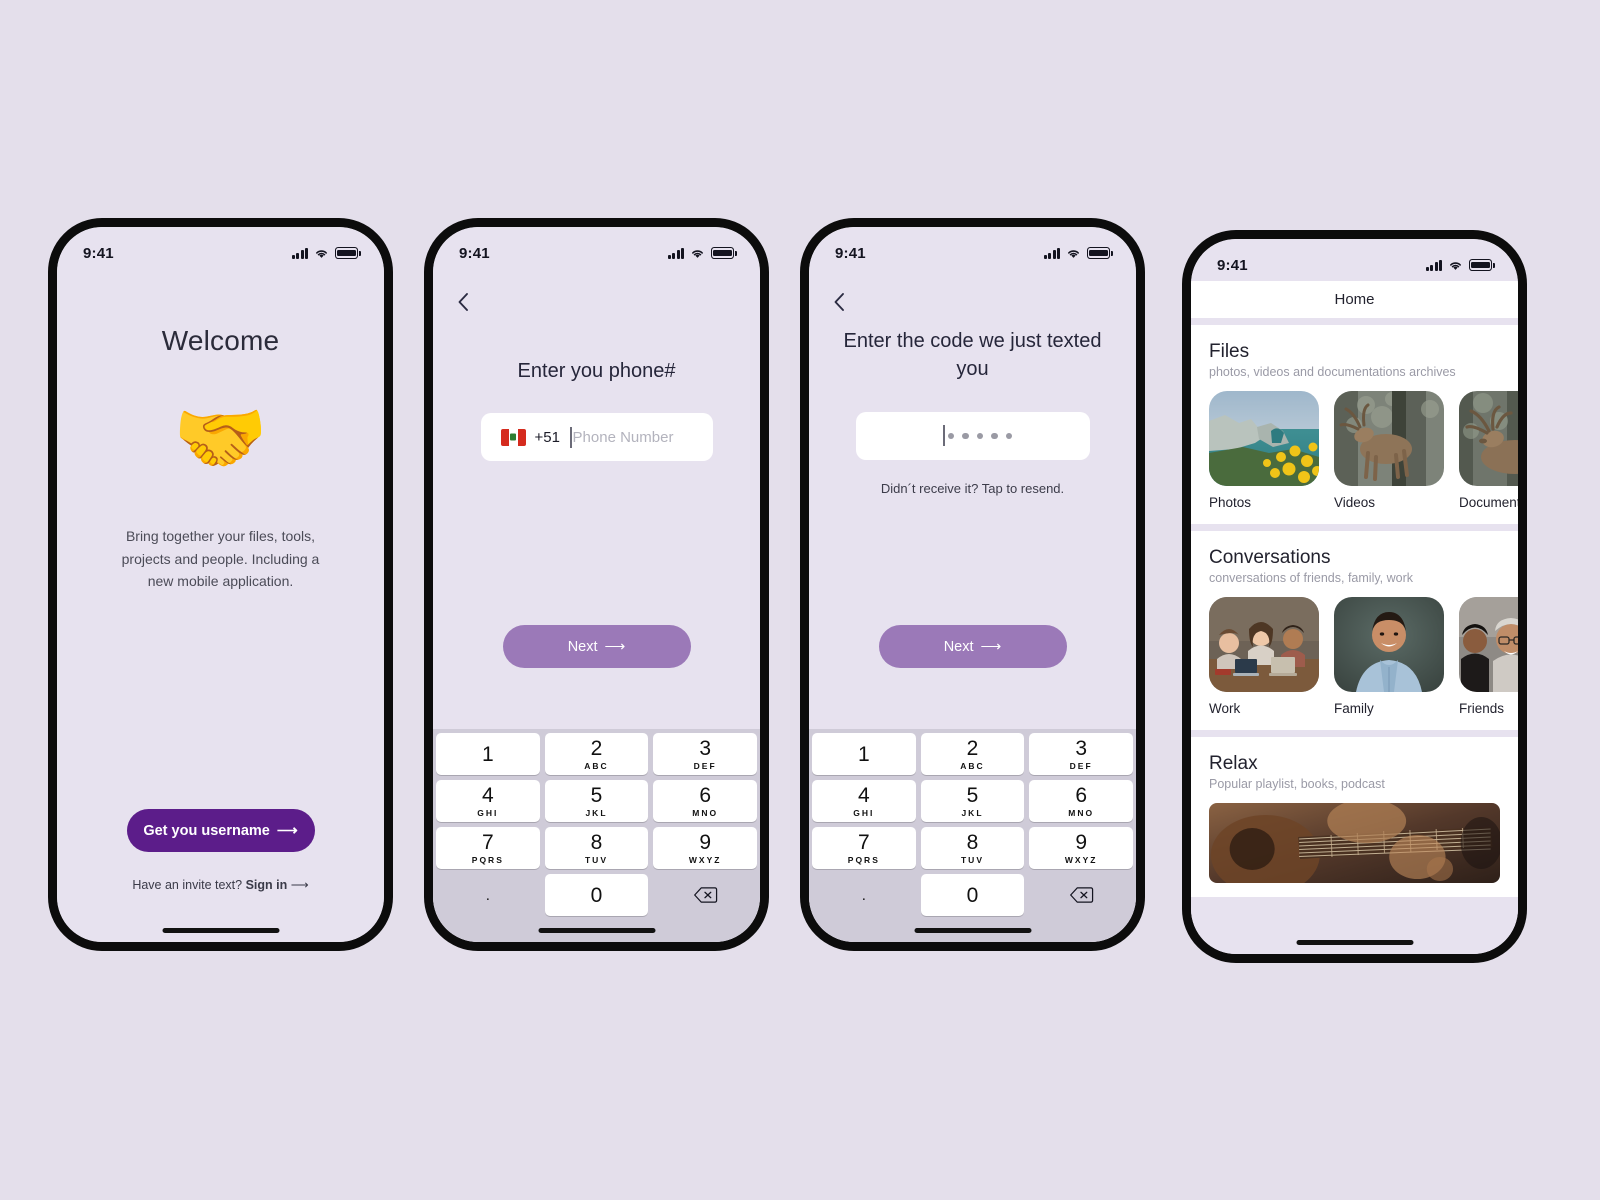  I want to click on status-time: 9:41, so click(850, 253).